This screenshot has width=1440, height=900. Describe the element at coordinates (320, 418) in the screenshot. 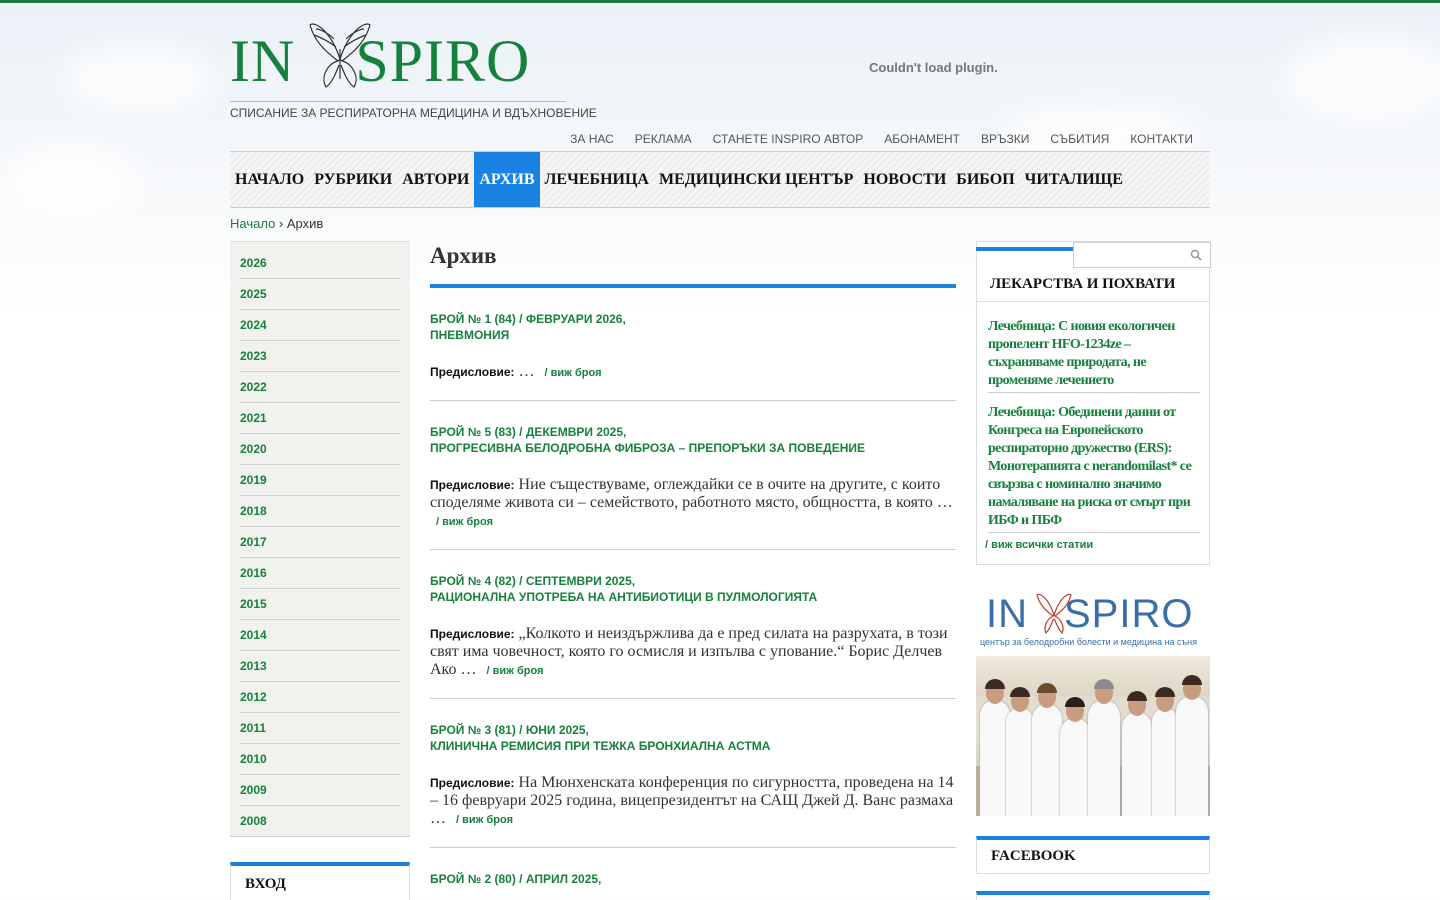

I see `year-link: 2021` at that location.